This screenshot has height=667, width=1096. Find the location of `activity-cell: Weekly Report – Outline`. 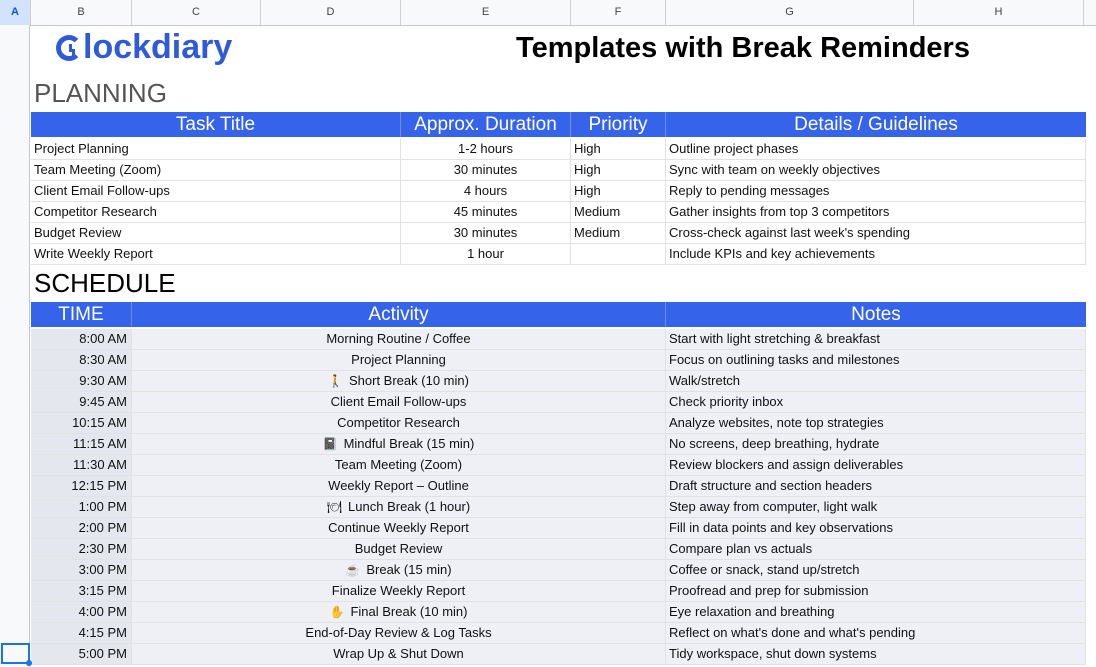

activity-cell: Weekly Report – Outline is located at coordinates (399, 486).